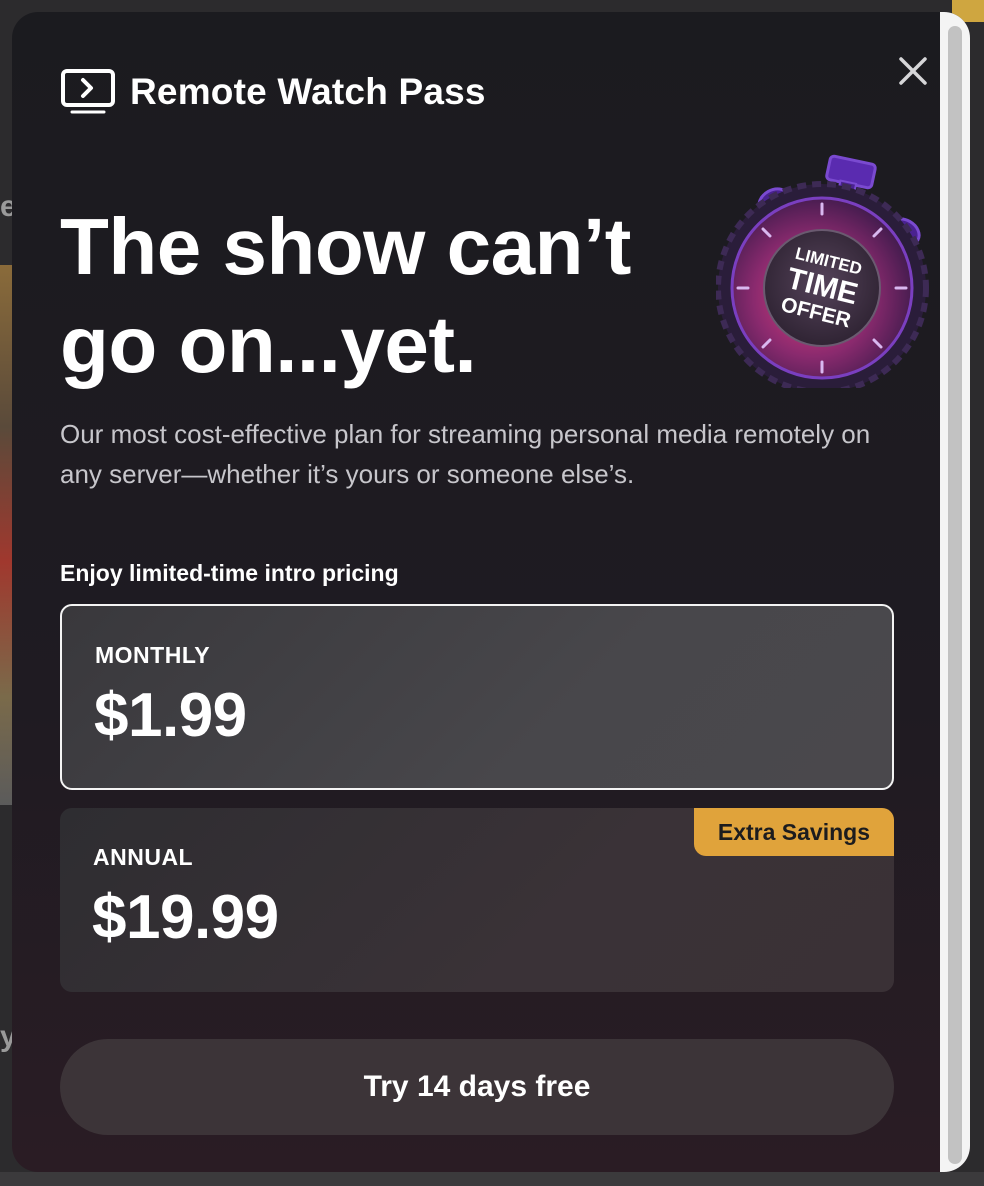  I want to click on brand-header: Remote Watch Pass, so click(273, 92).